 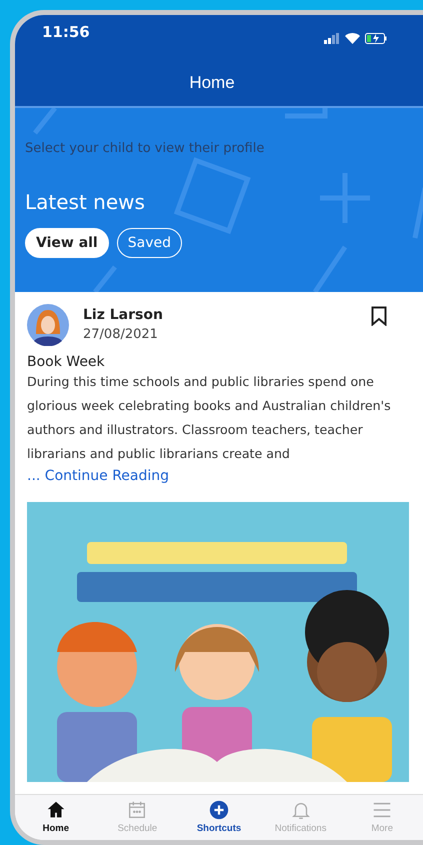 What do you see at coordinates (219, 476) in the screenshot?
I see `continue-reading-link: ... Continue Reading` at bounding box center [219, 476].